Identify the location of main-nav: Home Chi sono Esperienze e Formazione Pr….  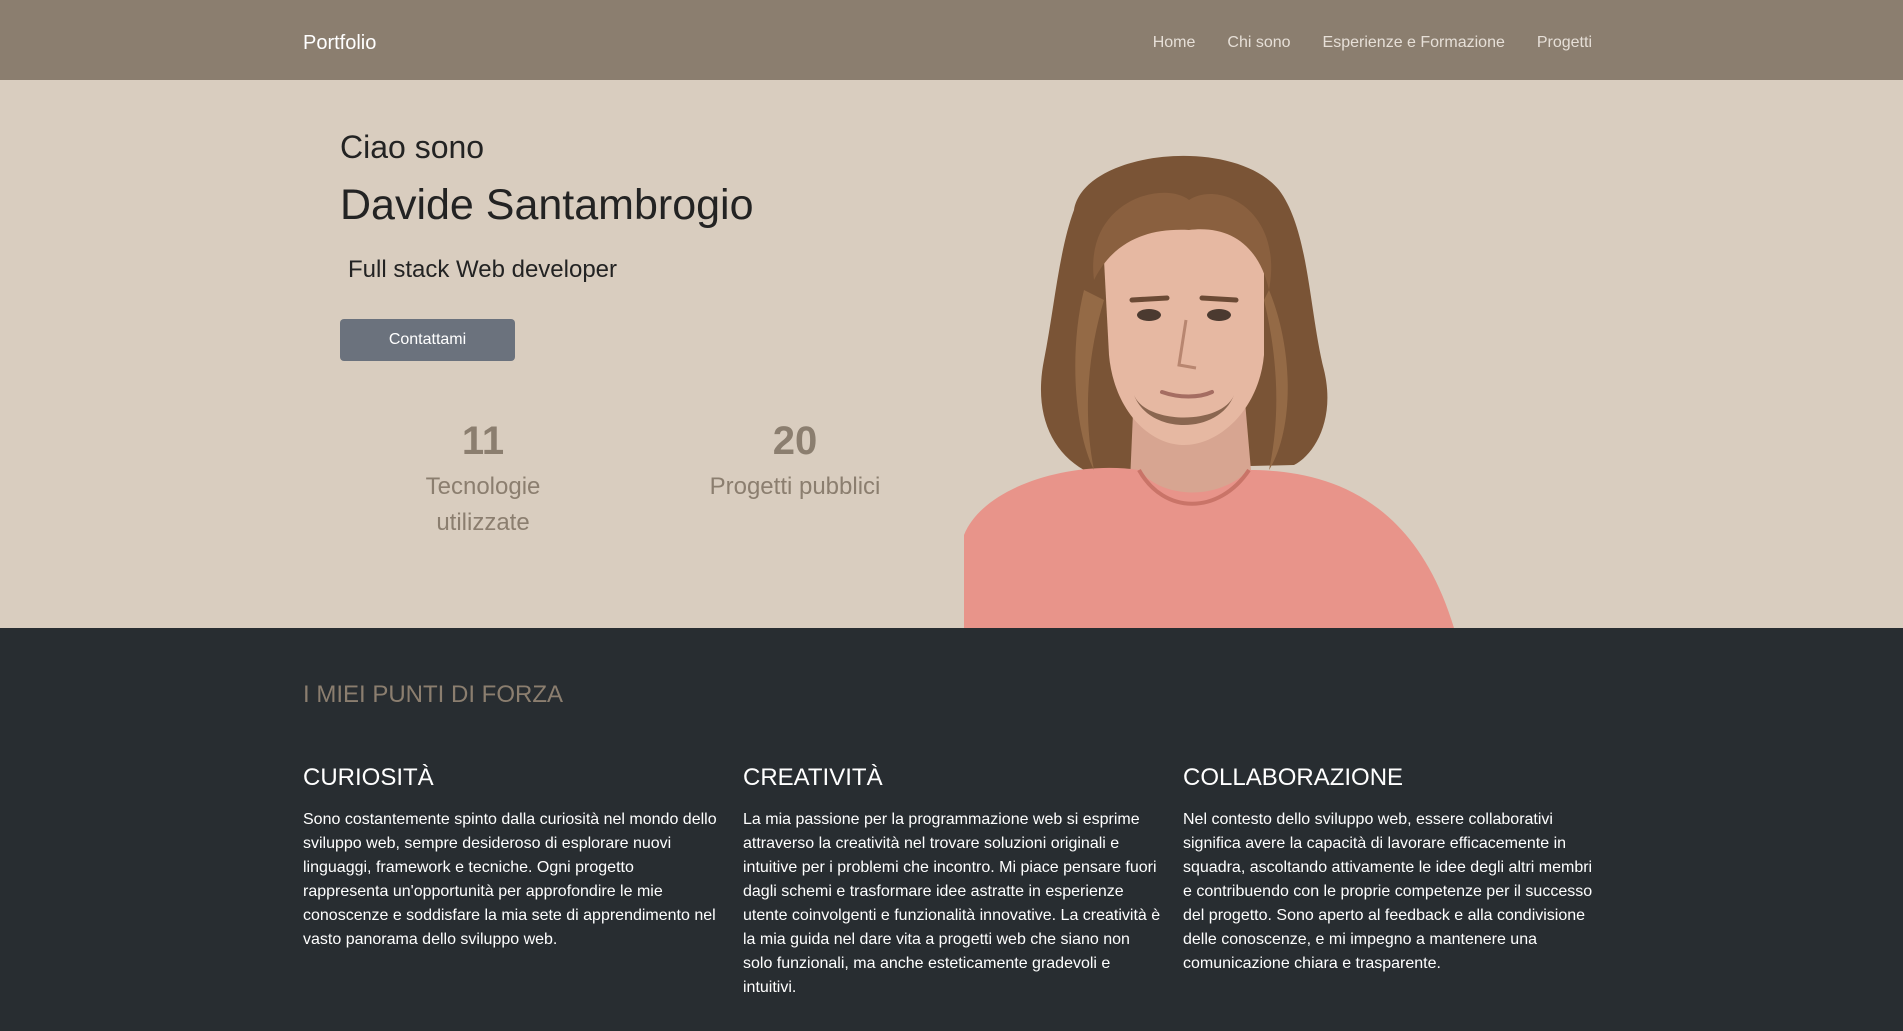
(1372, 43).